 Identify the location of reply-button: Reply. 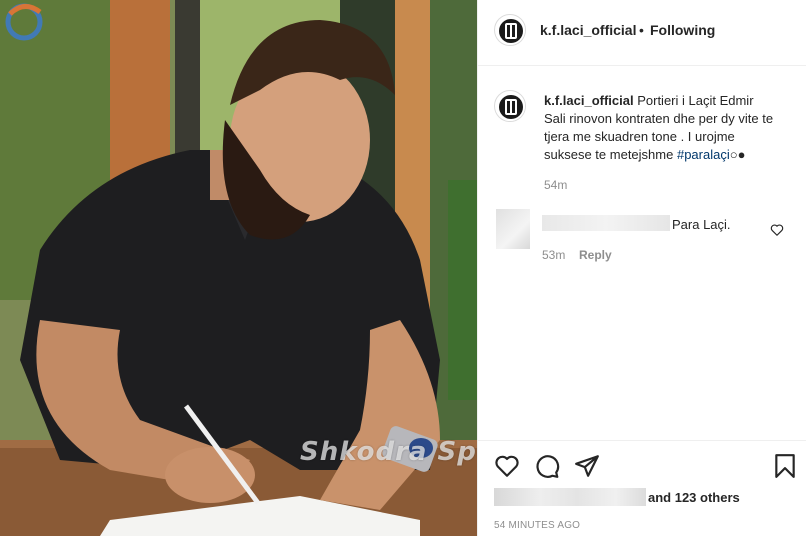
(595, 255).